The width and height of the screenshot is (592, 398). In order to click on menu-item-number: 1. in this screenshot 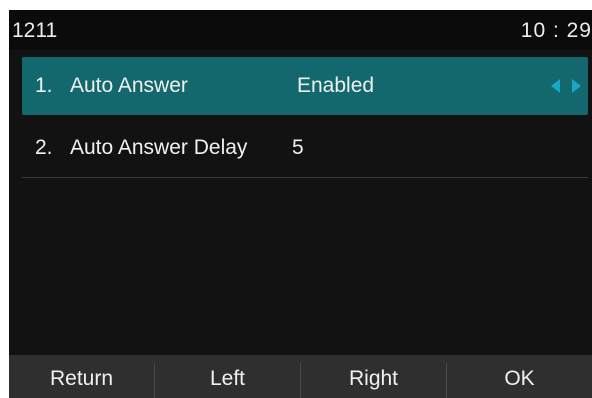, I will do `click(44, 85)`.